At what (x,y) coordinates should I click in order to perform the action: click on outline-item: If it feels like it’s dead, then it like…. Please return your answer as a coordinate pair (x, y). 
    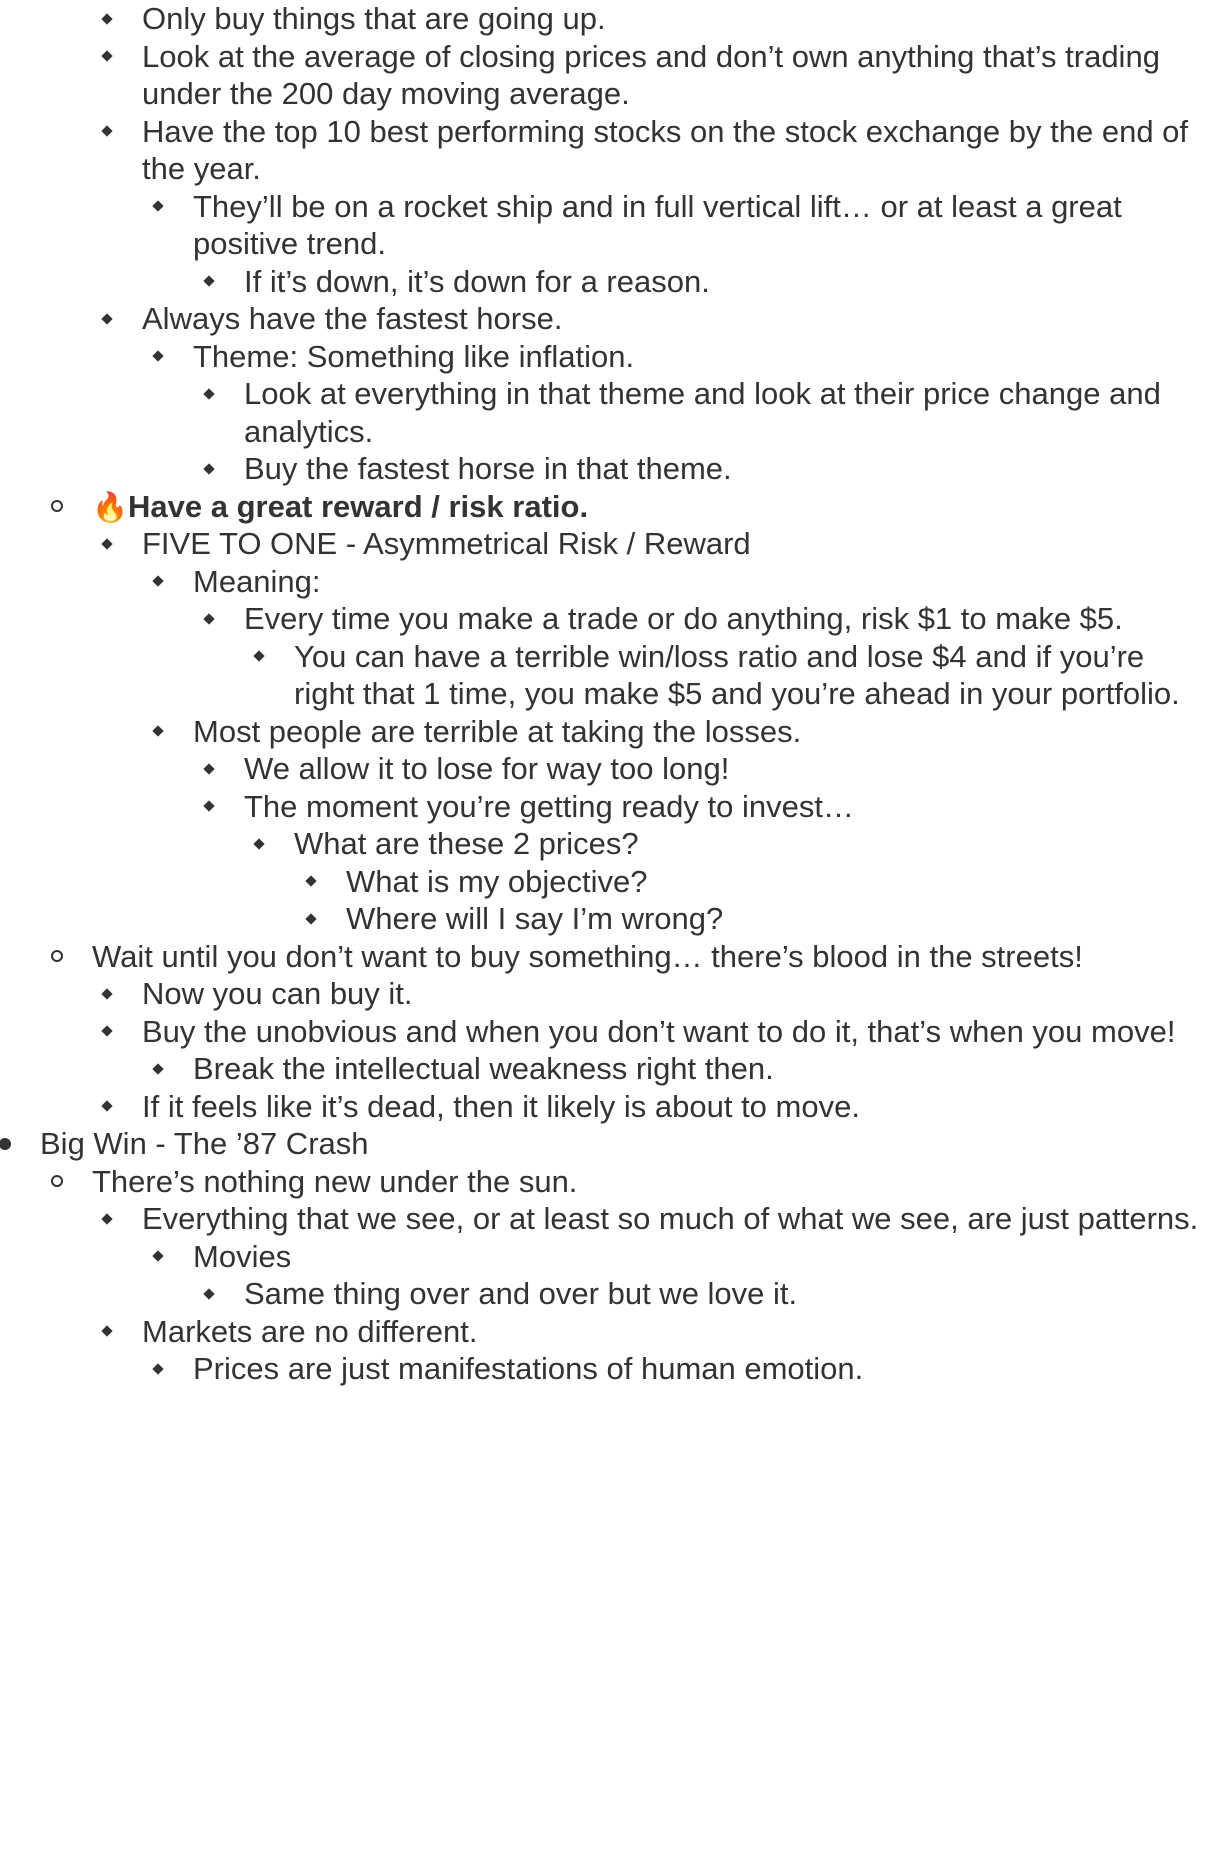
    Looking at the image, I should click on (656, 1107).